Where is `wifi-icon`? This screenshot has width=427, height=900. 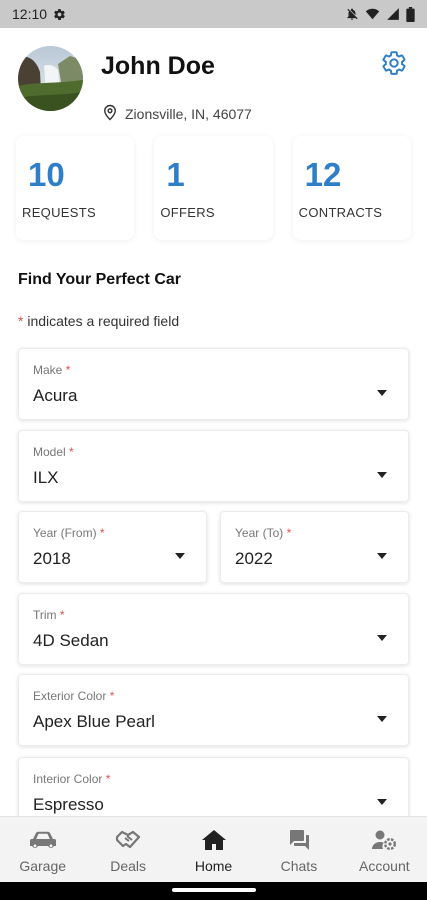
wifi-icon is located at coordinates (372, 14).